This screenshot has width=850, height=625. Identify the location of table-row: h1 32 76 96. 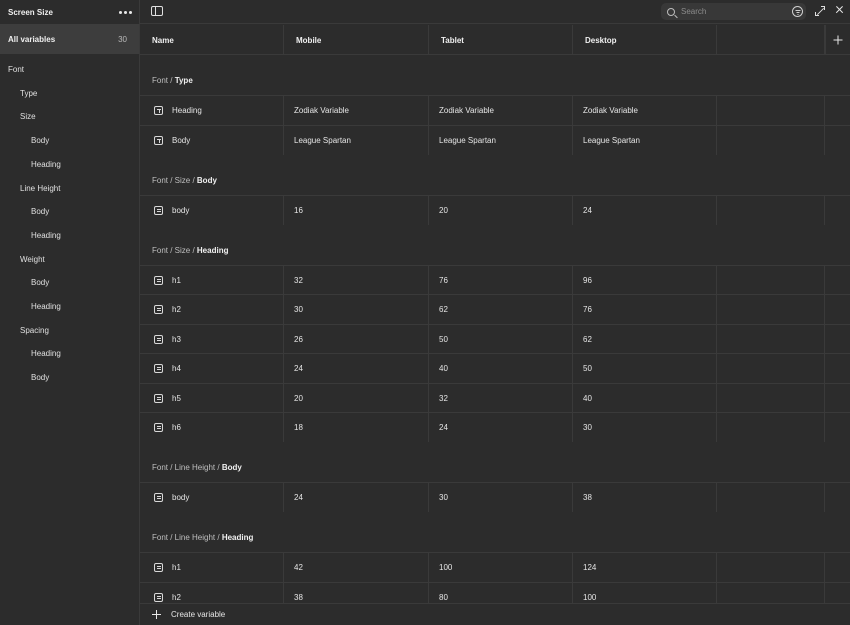
(495, 279).